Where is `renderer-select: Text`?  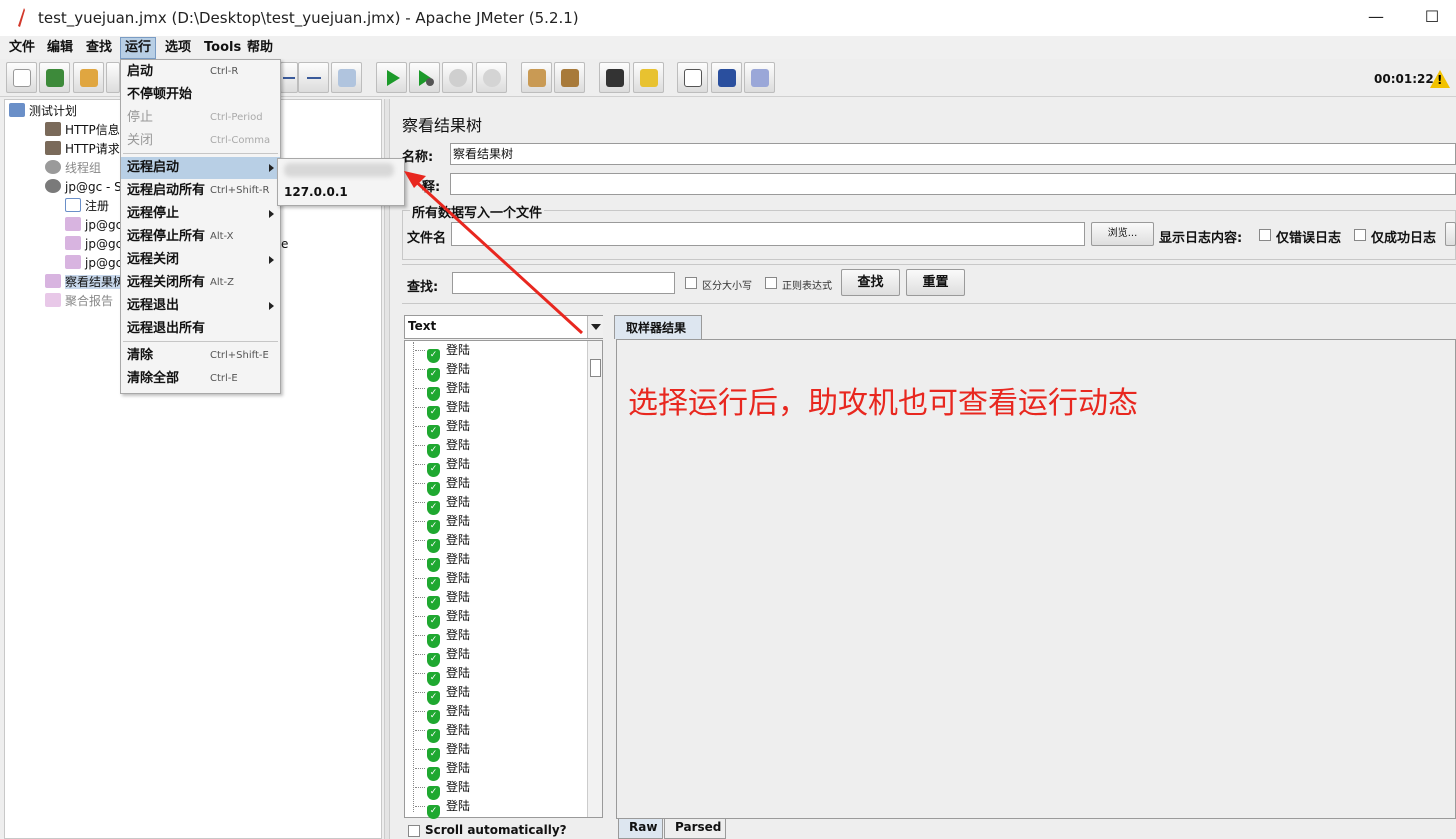
renderer-select: Text is located at coordinates (503, 327).